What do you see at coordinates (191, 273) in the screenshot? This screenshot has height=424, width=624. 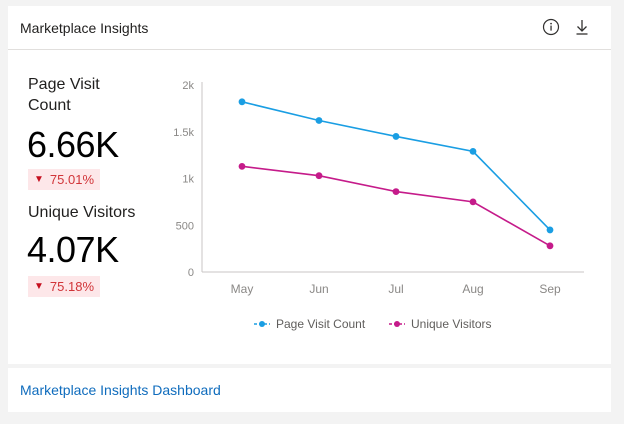 I see `y-tick-label: 0` at bounding box center [191, 273].